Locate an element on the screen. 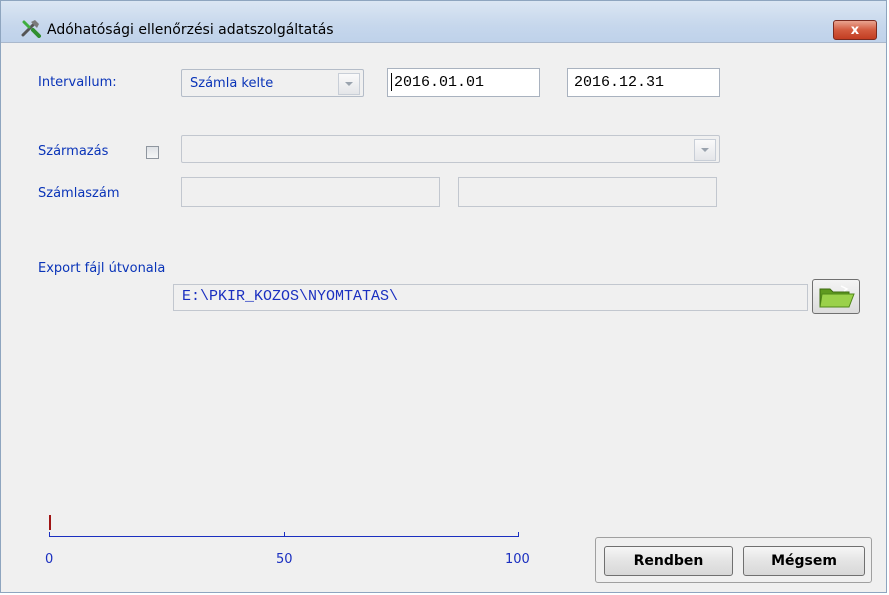 This screenshot has width=889, height=595. browse-folder-button is located at coordinates (836, 296).